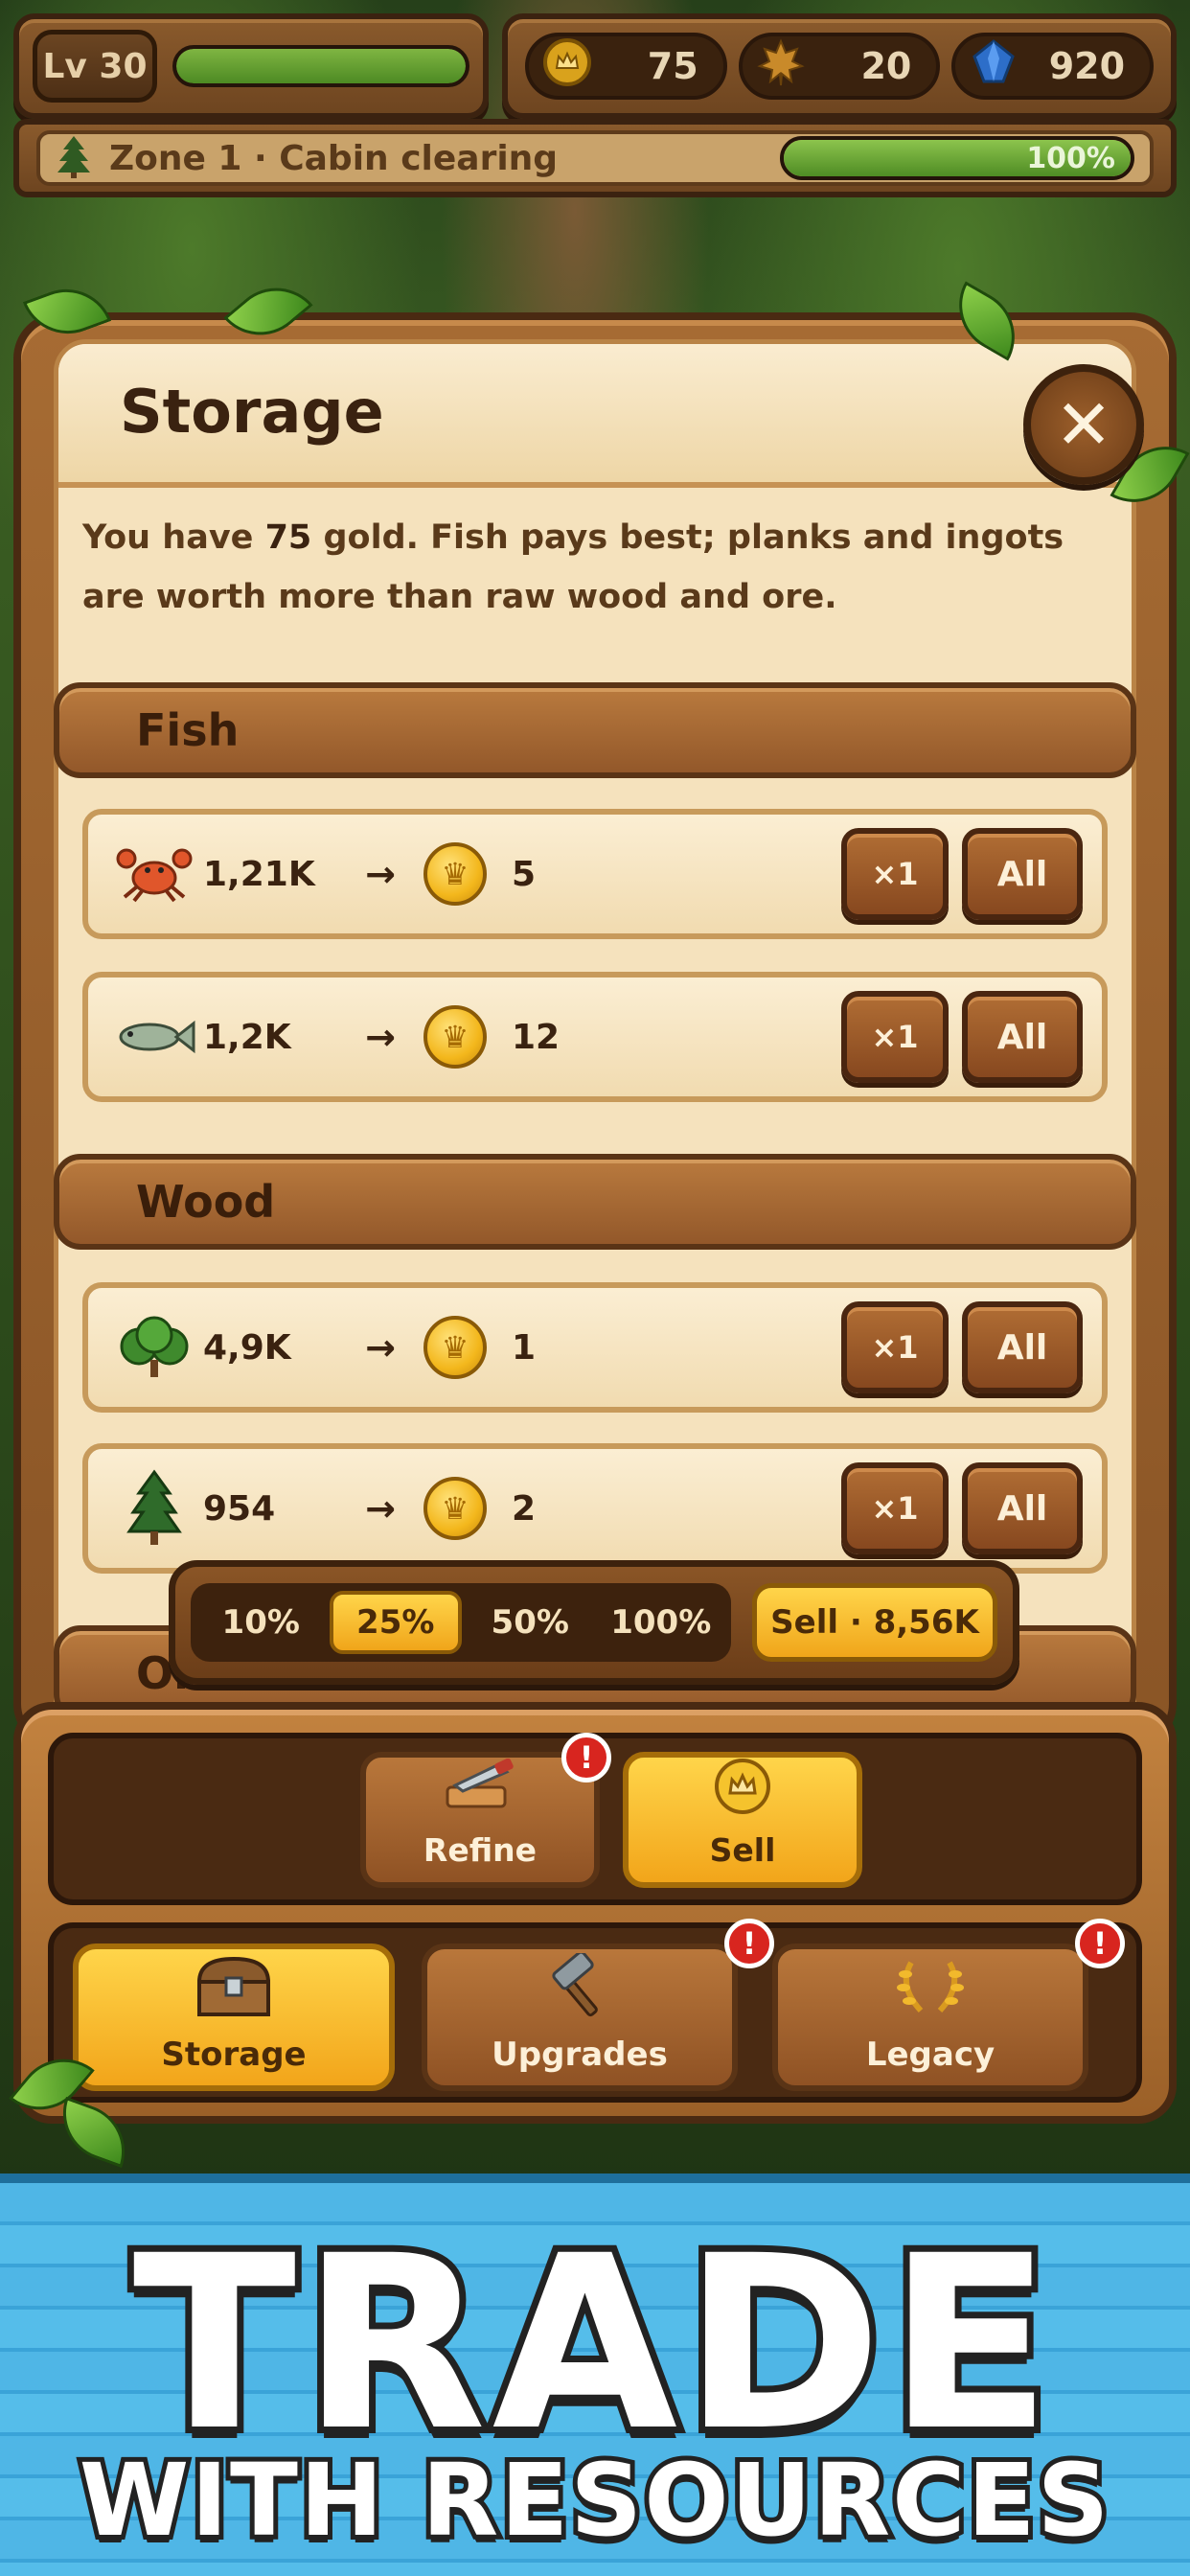 The width and height of the screenshot is (1190, 2576). Describe the element at coordinates (525, 1347) in the screenshot. I see `gold-price: 1` at that location.